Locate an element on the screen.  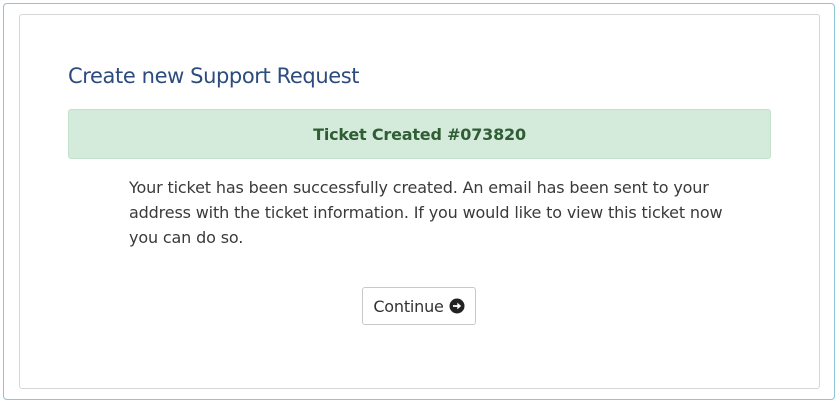
circle-arrow-right-icon is located at coordinates (457, 306).